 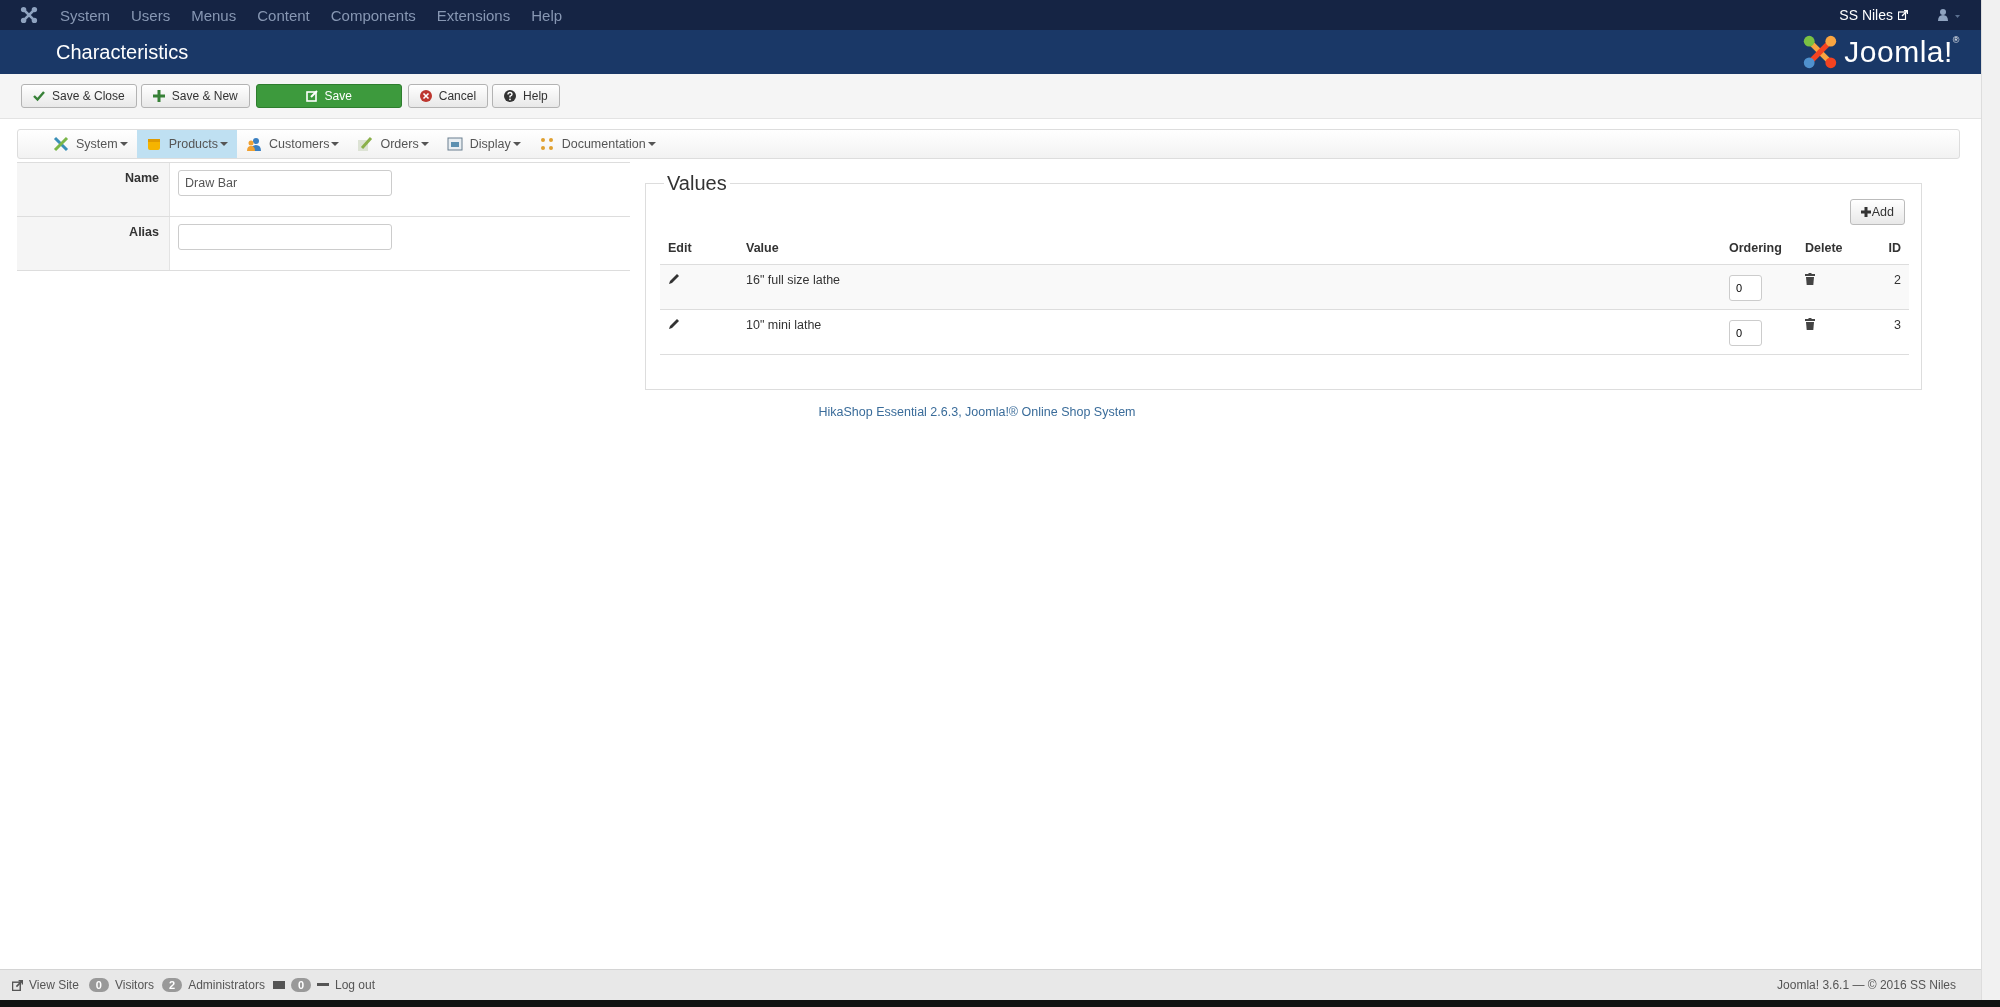 I want to click on count-badge: 2, so click(x=172, y=985).